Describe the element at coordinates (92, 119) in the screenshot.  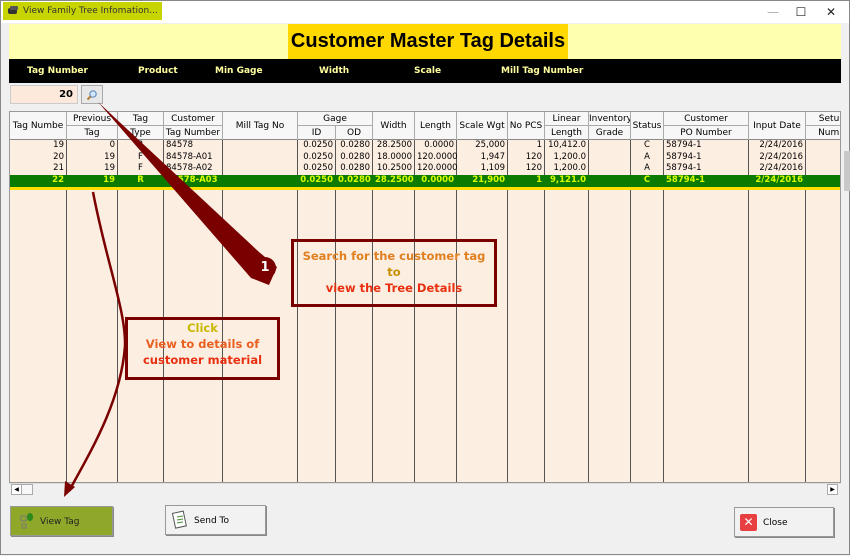
I see `col-previous: Previous` at that location.